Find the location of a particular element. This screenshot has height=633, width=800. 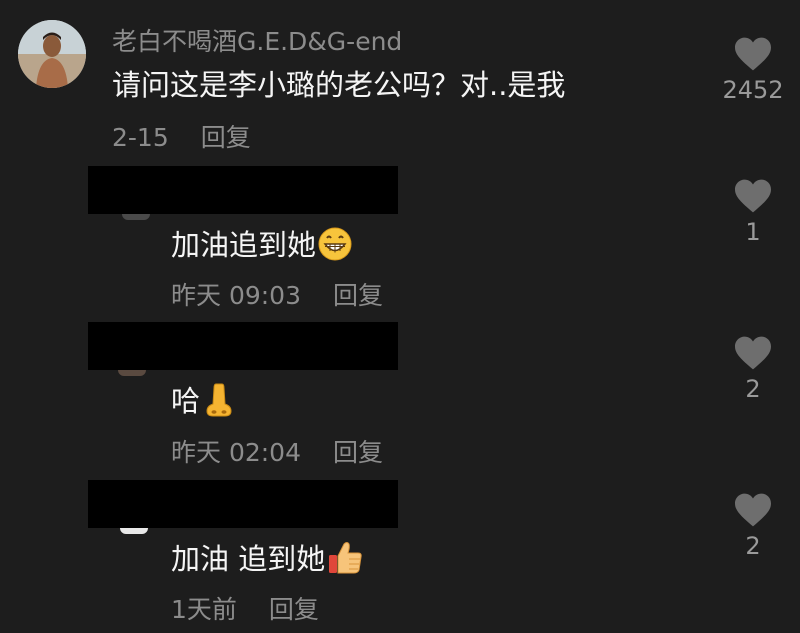

reply-time: 昨天 09:03 is located at coordinates (236, 295).